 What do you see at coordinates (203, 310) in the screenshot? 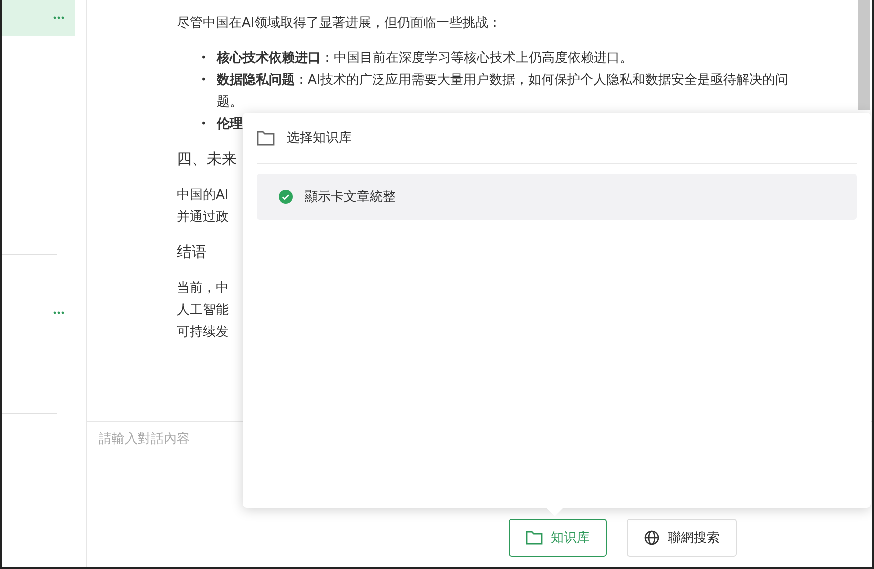
I see `paragraph-line: 人工智能` at bounding box center [203, 310].